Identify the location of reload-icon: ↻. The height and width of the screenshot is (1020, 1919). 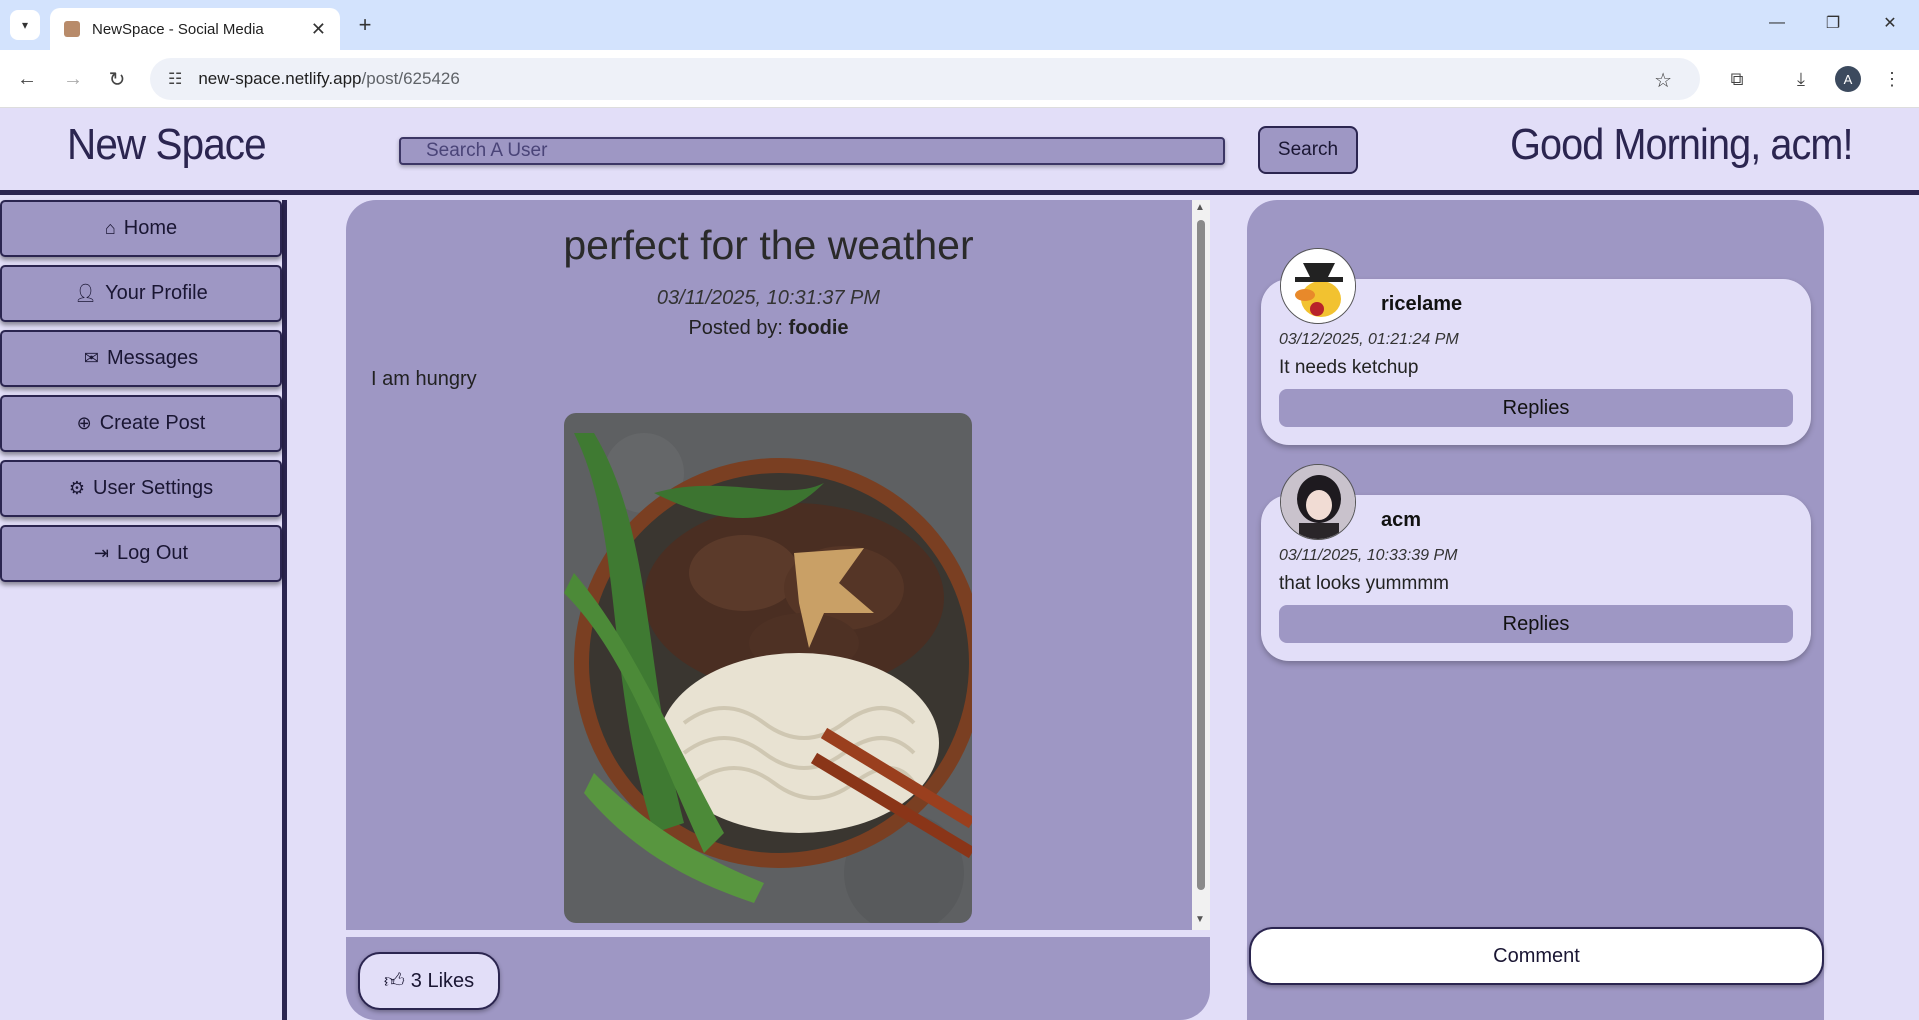
(117, 79).